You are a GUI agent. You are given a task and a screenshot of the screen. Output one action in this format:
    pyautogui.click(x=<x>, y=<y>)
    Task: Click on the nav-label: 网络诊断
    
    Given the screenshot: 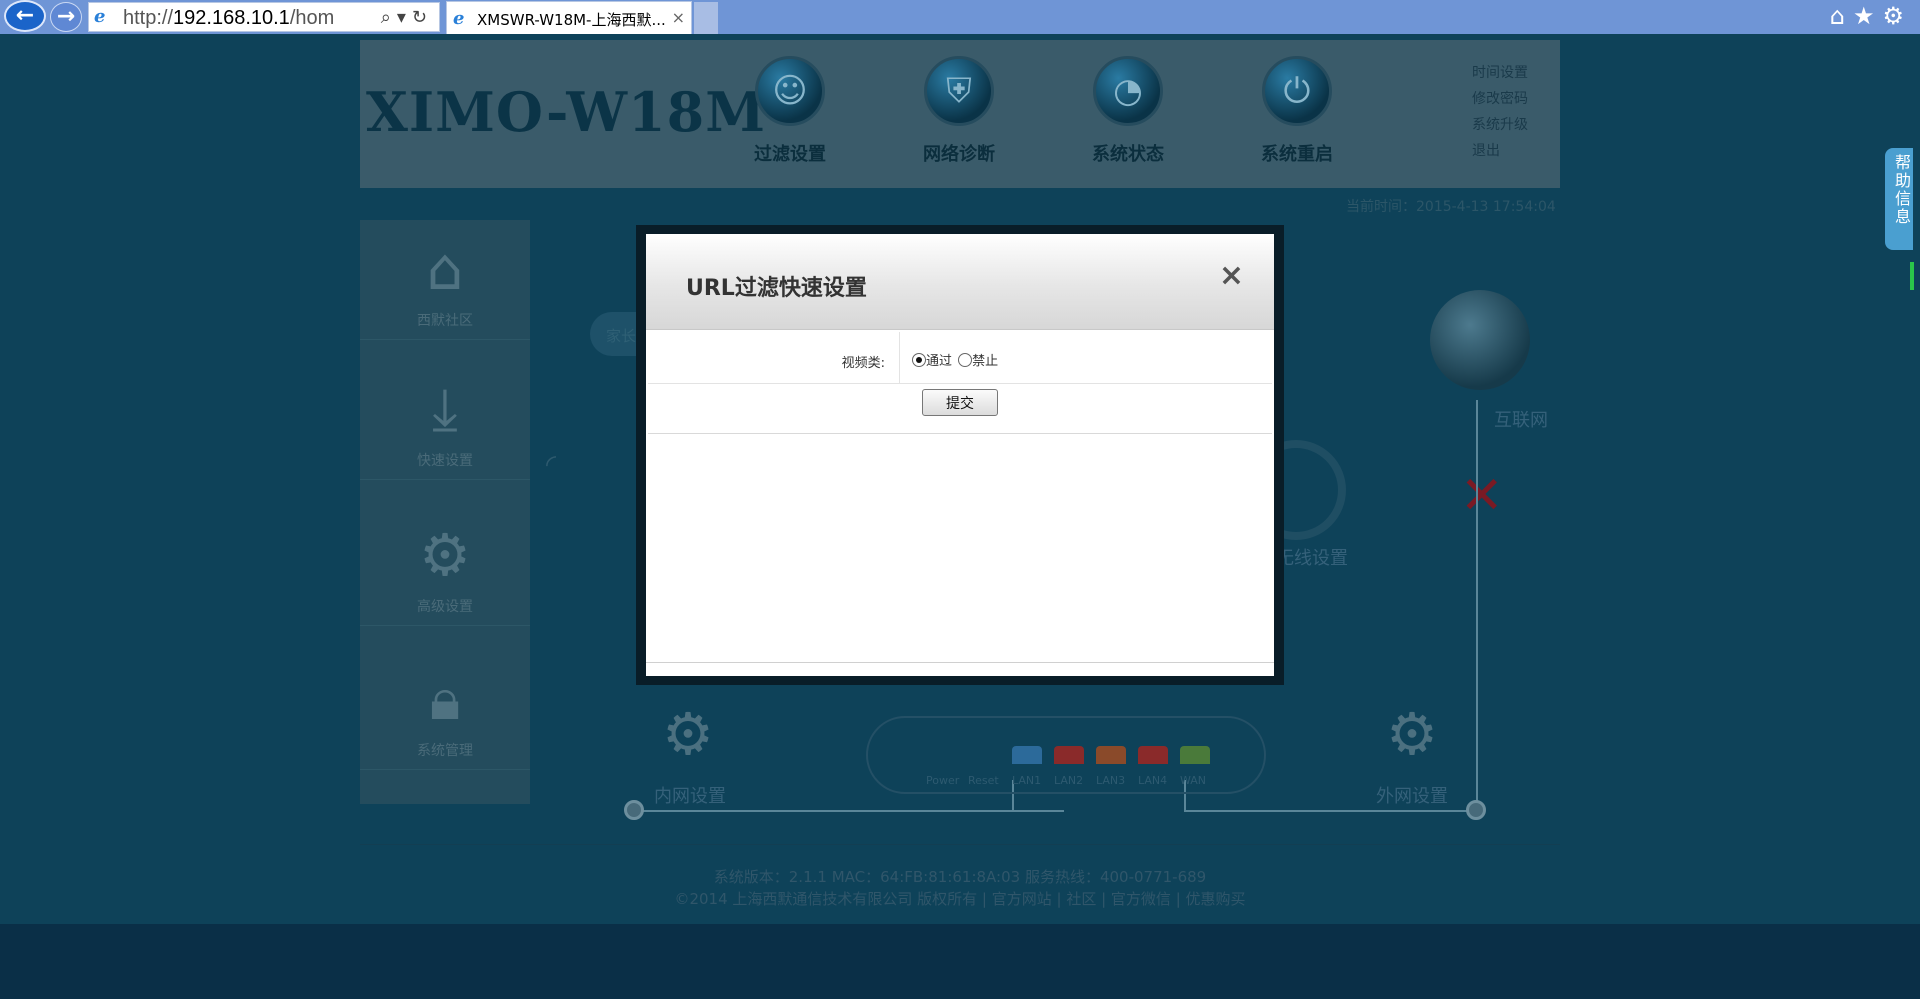 What is the action you would take?
    pyautogui.click(x=959, y=154)
    